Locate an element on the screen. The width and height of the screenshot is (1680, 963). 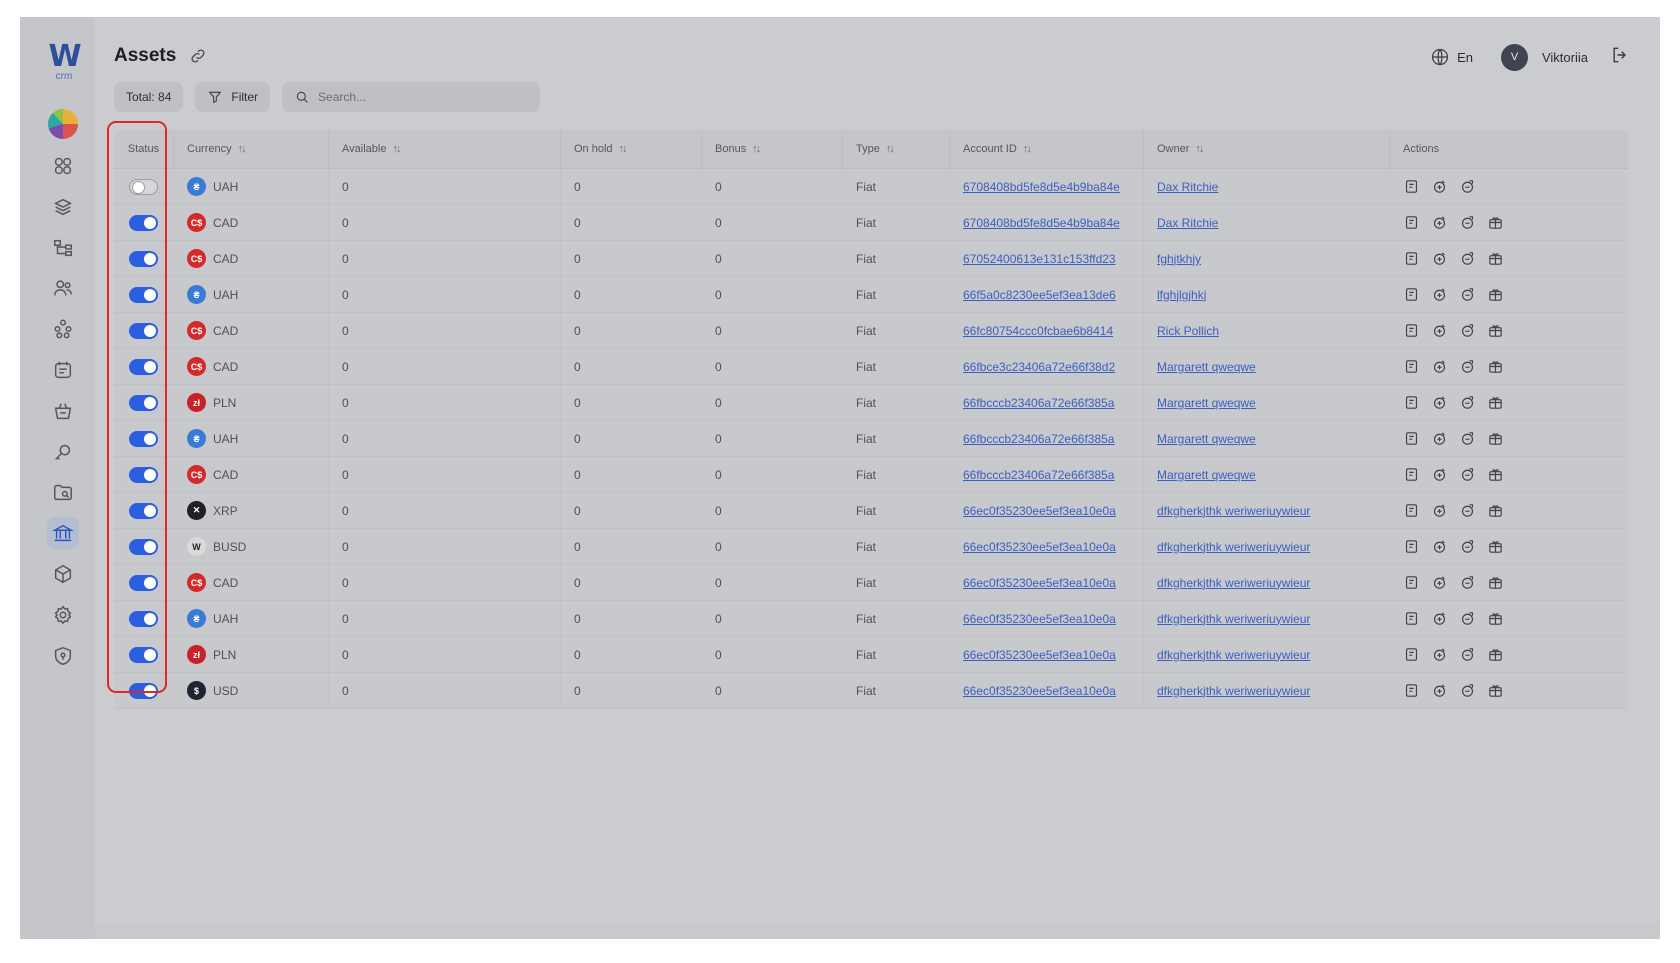
app-logo: W crm is located at coordinates (64, 62).